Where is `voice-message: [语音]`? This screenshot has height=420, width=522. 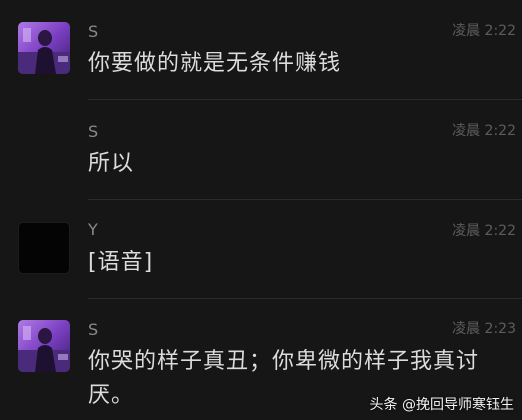
voice-message: [语音] is located at coordinates (300, 263).